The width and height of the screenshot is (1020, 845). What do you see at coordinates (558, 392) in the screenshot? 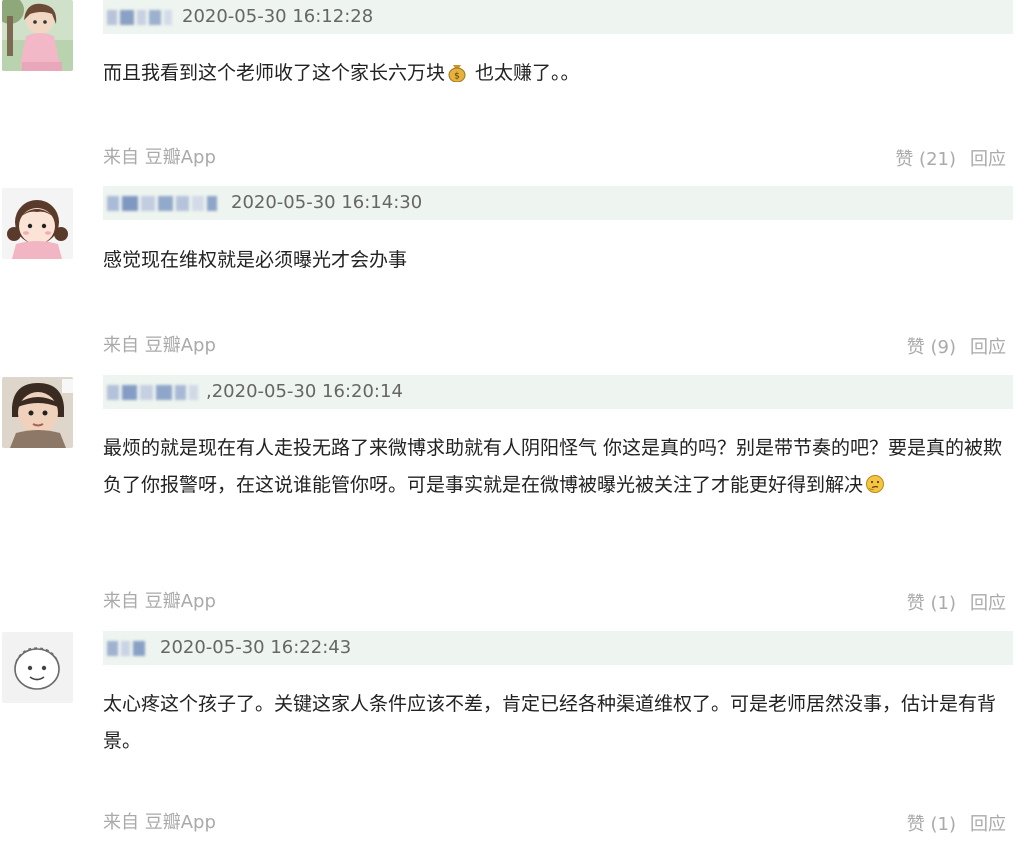
I see `comment-header: ,2020-05-30 16:20:14` at bounding box center [558, 392].